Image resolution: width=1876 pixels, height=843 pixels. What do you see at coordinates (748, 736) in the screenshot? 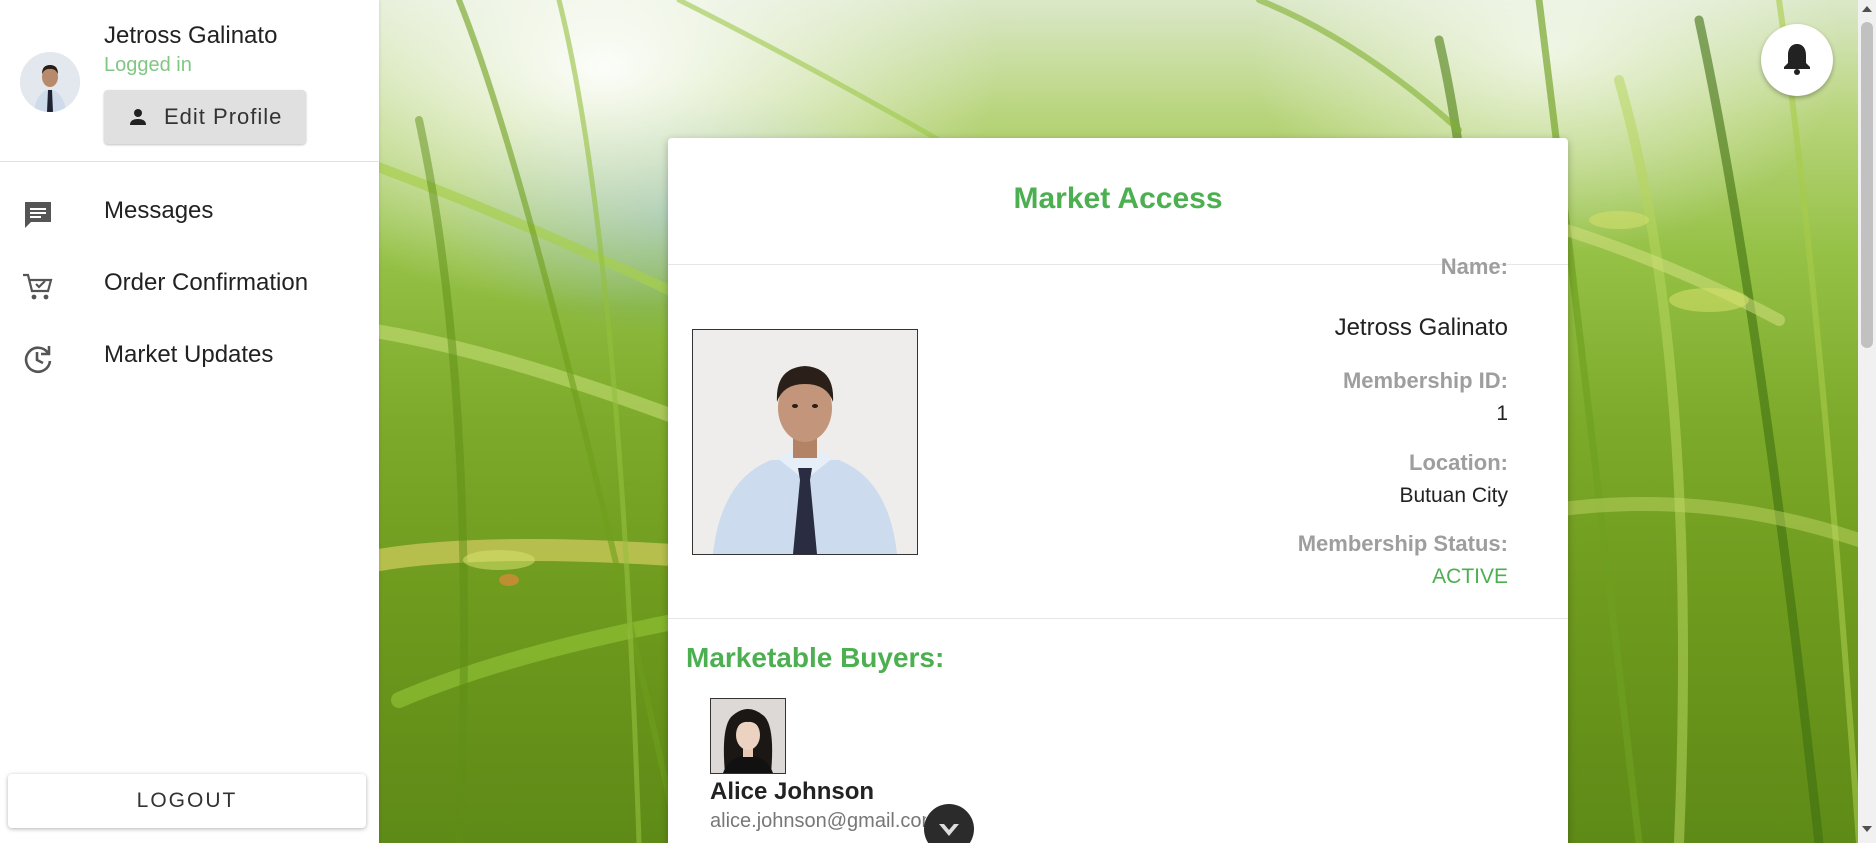
I see `buyer-photo` at bounding box center [748, 736].